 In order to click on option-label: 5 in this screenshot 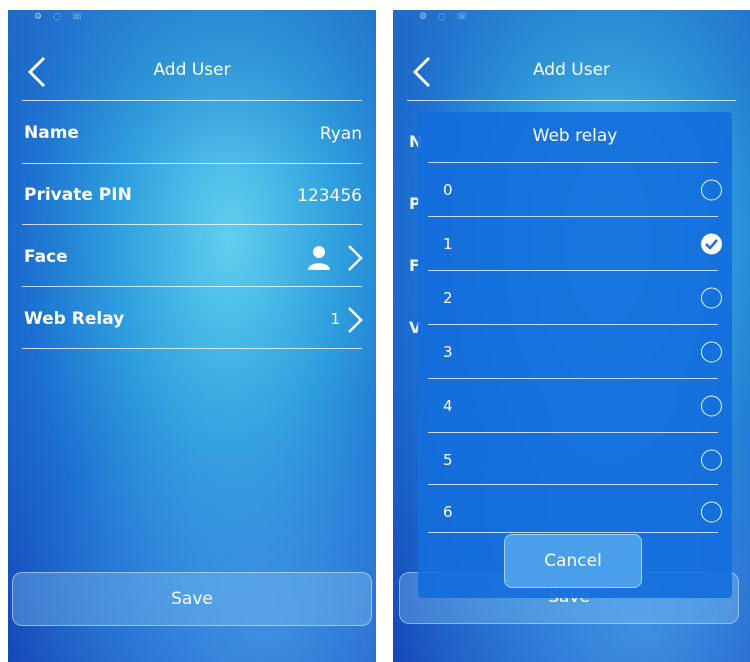, I will do `click(448, 460)`.